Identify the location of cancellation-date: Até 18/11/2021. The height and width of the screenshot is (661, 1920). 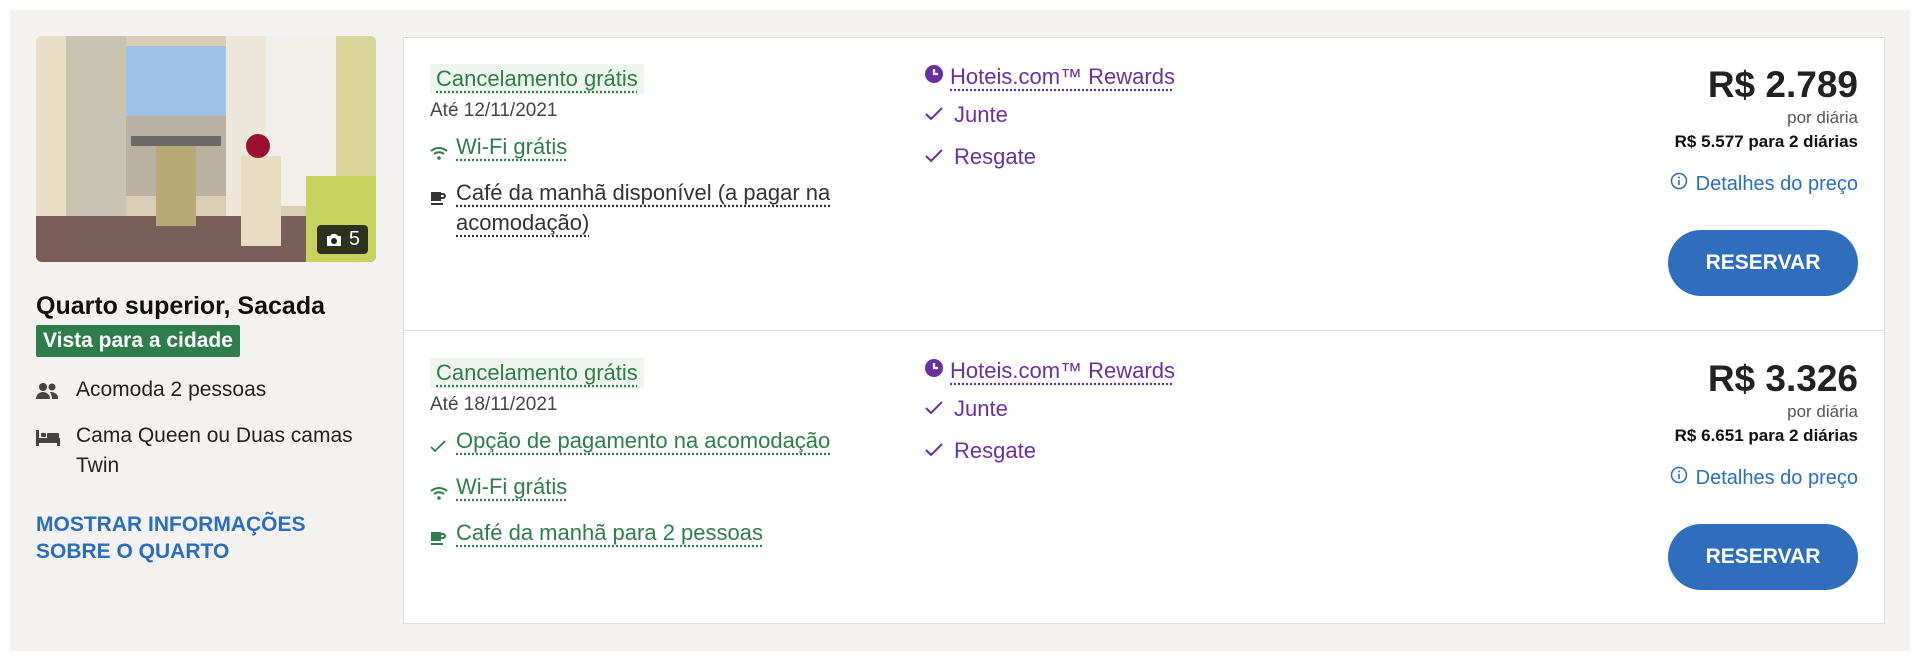
(494, 404).